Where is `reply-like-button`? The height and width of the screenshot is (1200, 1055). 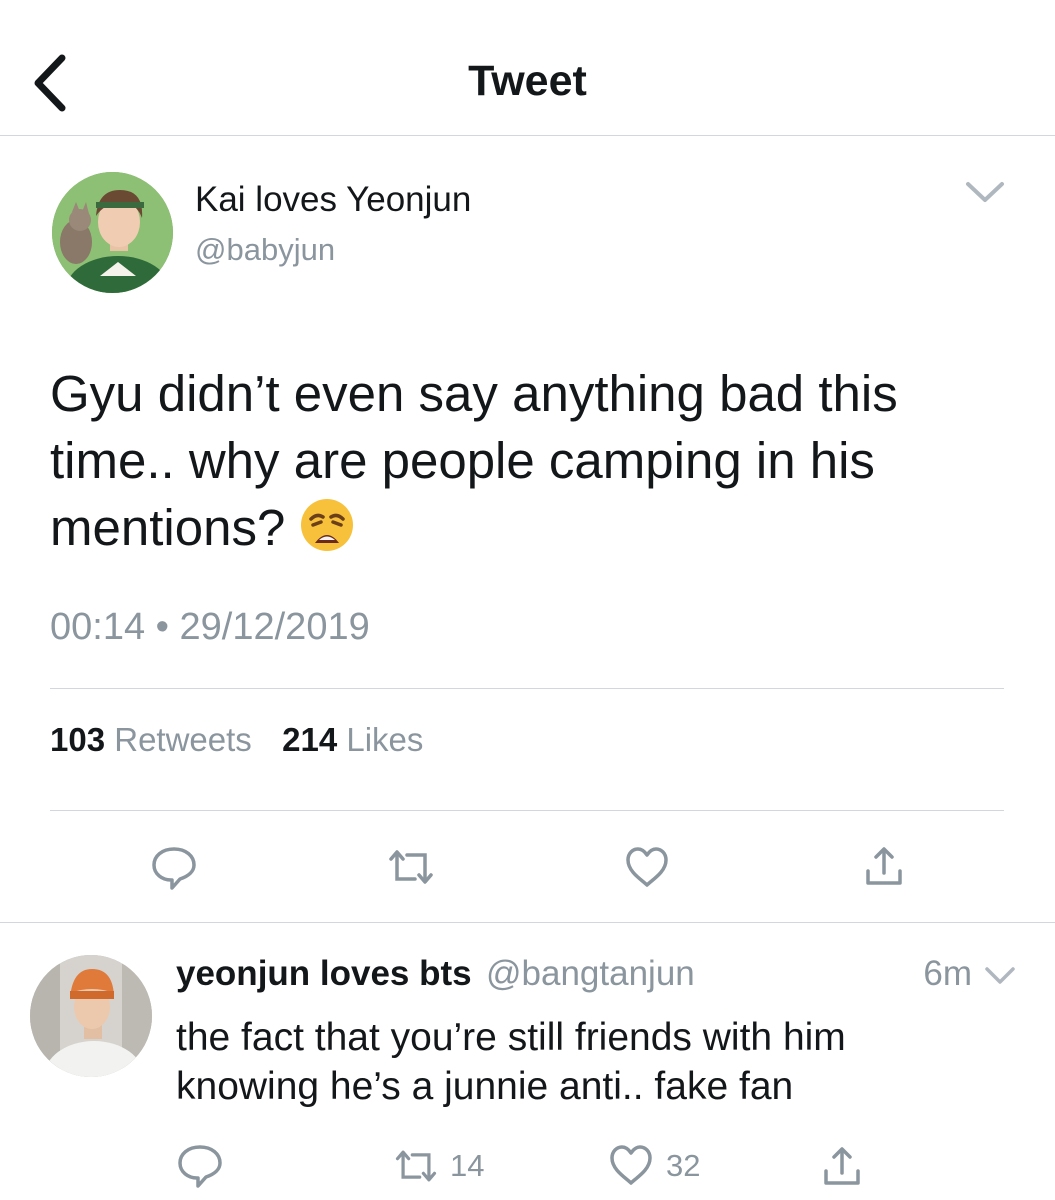 reply-like-button is located at coordinates (631, 1165).